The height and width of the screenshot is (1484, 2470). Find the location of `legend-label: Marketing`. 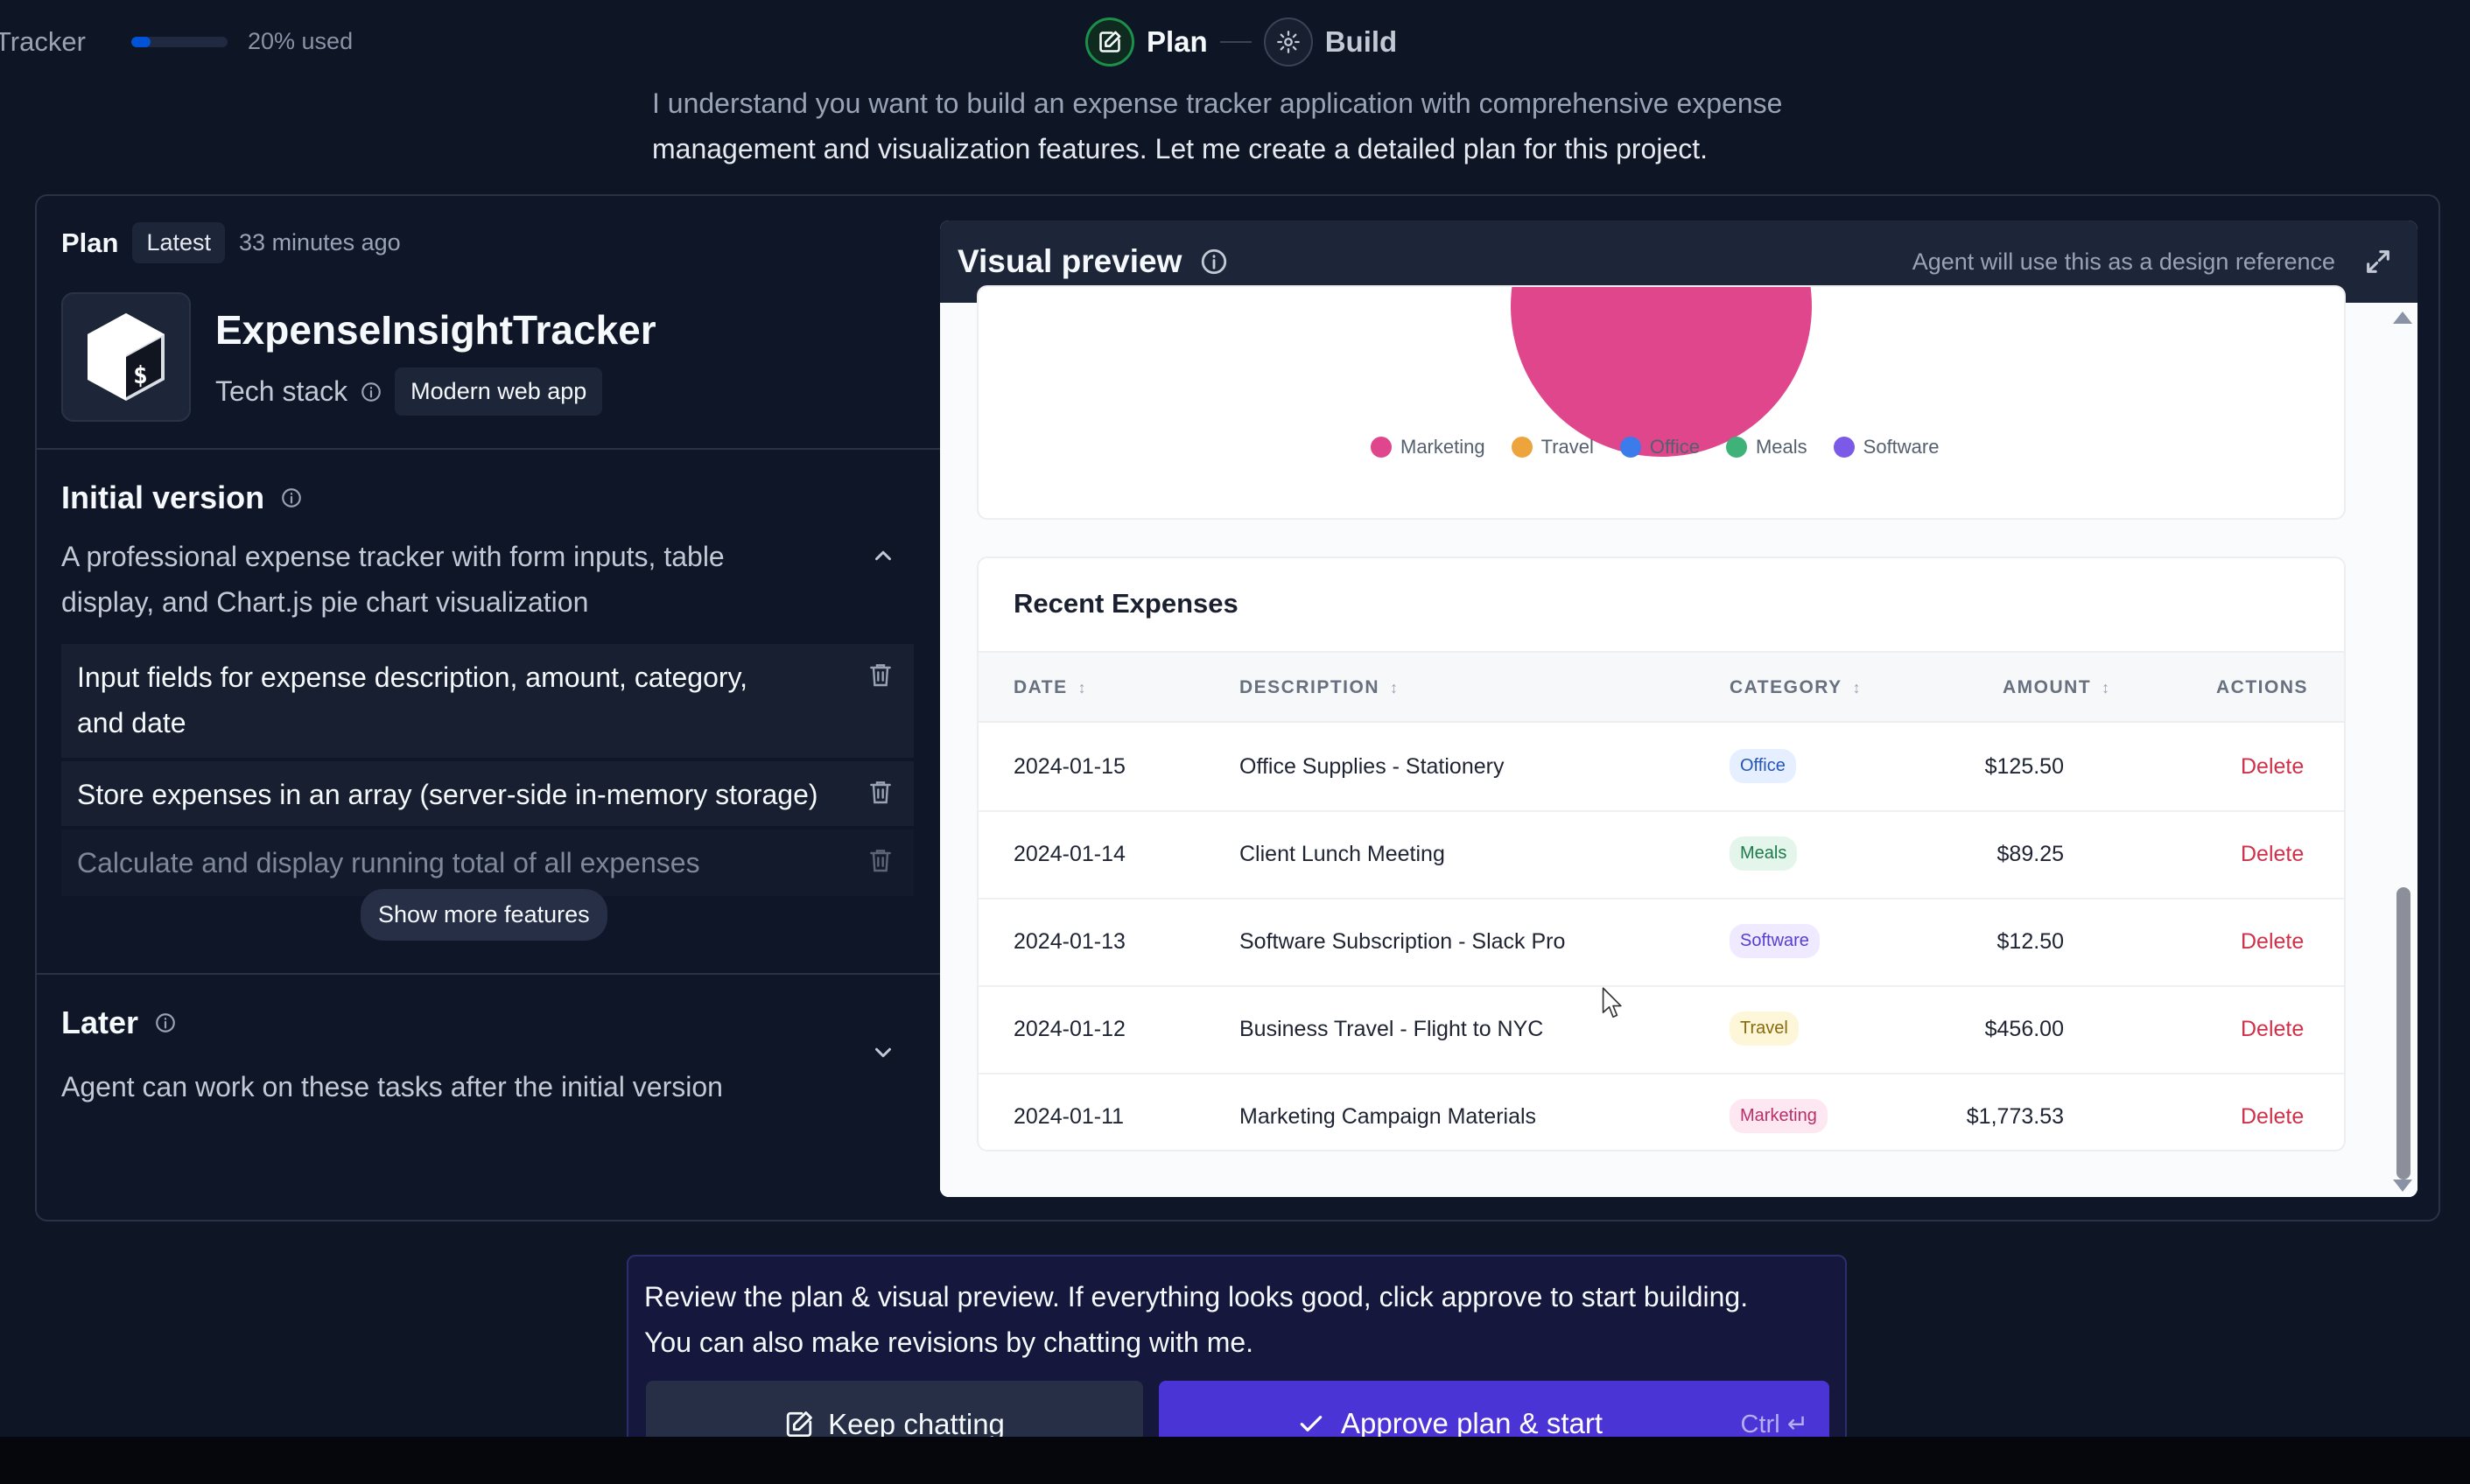

legend-label: Marketing is located at coordinates (1442, 447).